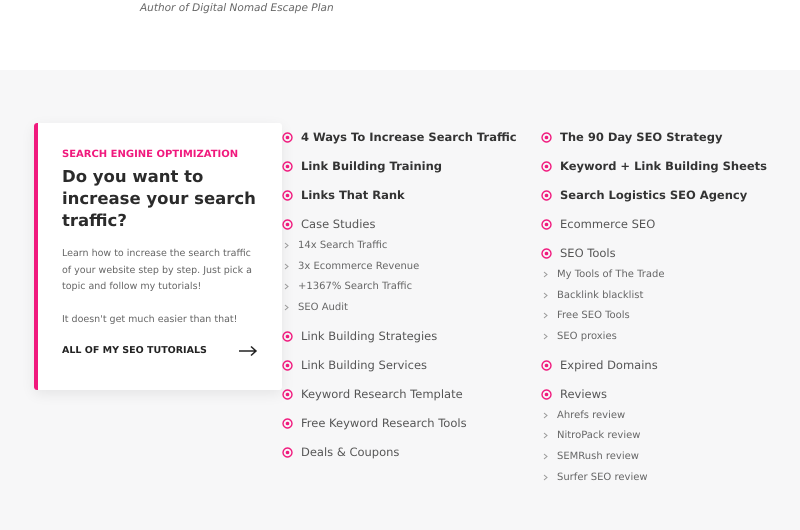 The width and height of the screenshot is (800, 530). Describe the element at coordinates (588, 253) in the screenshot. I see `topic-link: SEO Tools` at that location.